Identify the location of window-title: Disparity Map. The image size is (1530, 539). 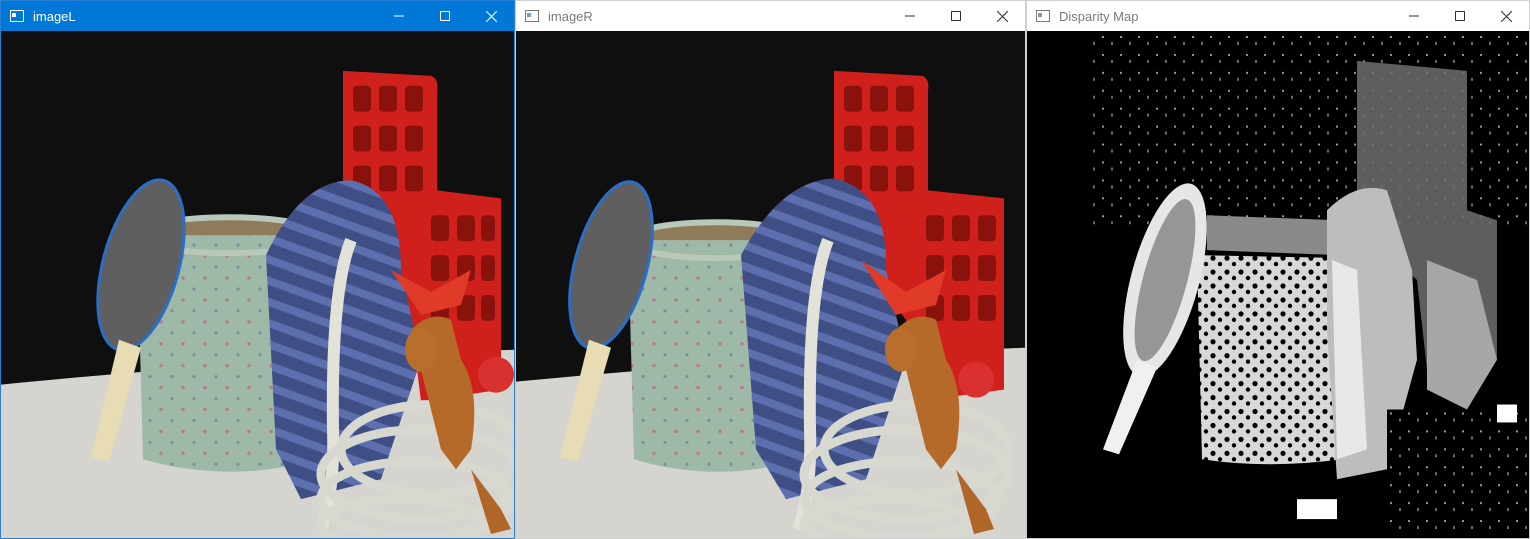
(1099, 16).